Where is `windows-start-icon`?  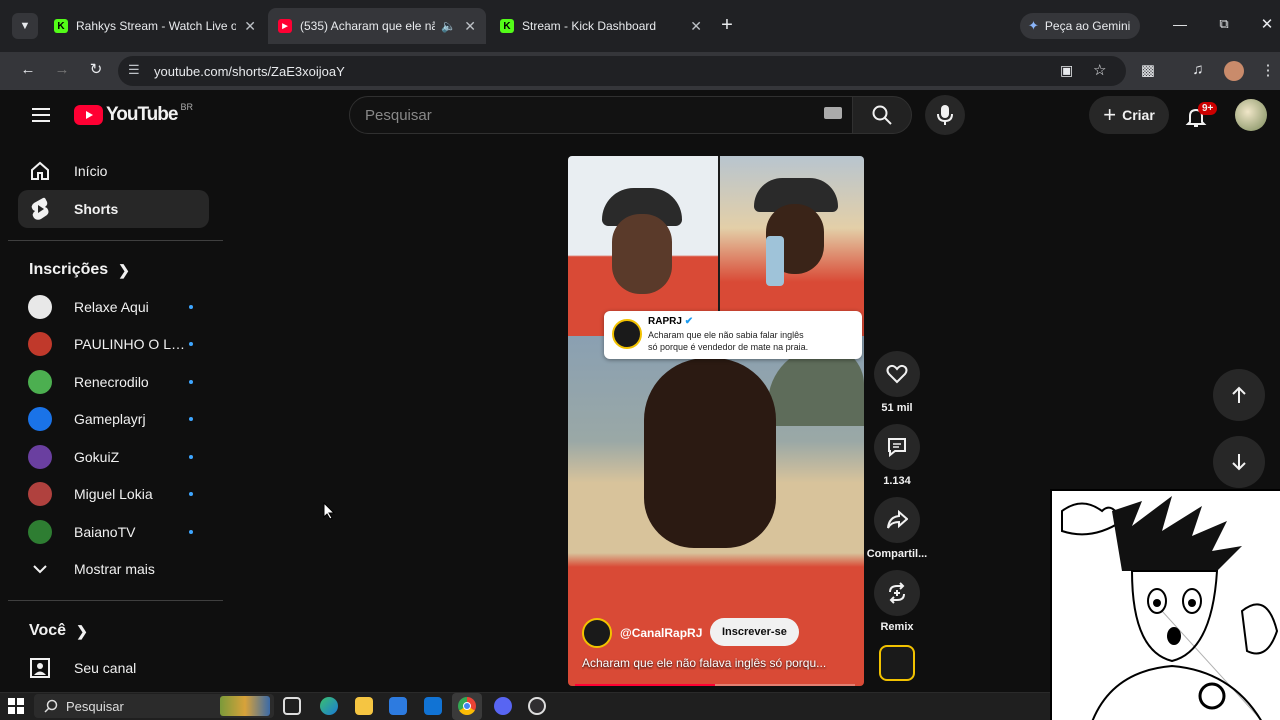
windows-start-icon is located at coordinates (16, 708).